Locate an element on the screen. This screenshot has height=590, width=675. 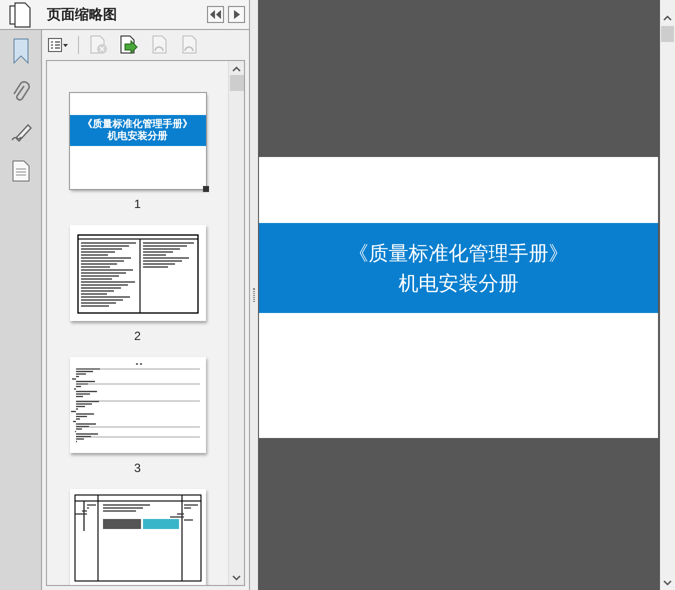
page-number: 2 is located at coordinates (137, 336).